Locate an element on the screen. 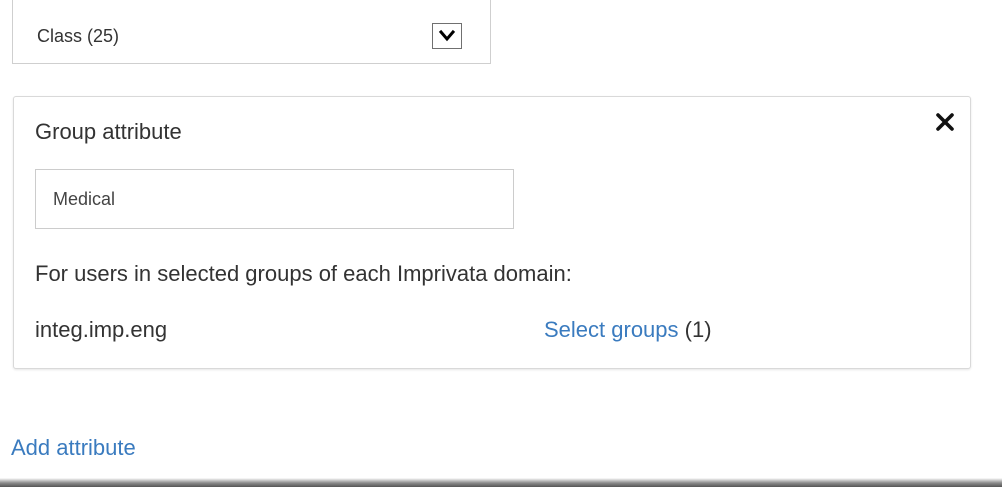  panel-title: Group attribute is located at coordinates (108, 131).